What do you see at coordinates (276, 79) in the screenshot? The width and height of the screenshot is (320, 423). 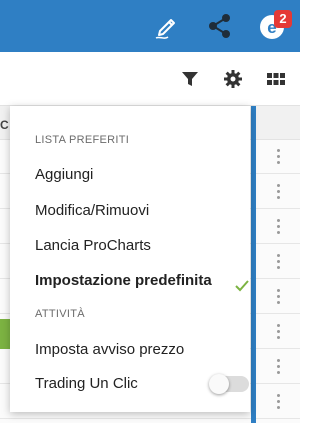 I see `grid-icon` at bounding box center [276, 79].